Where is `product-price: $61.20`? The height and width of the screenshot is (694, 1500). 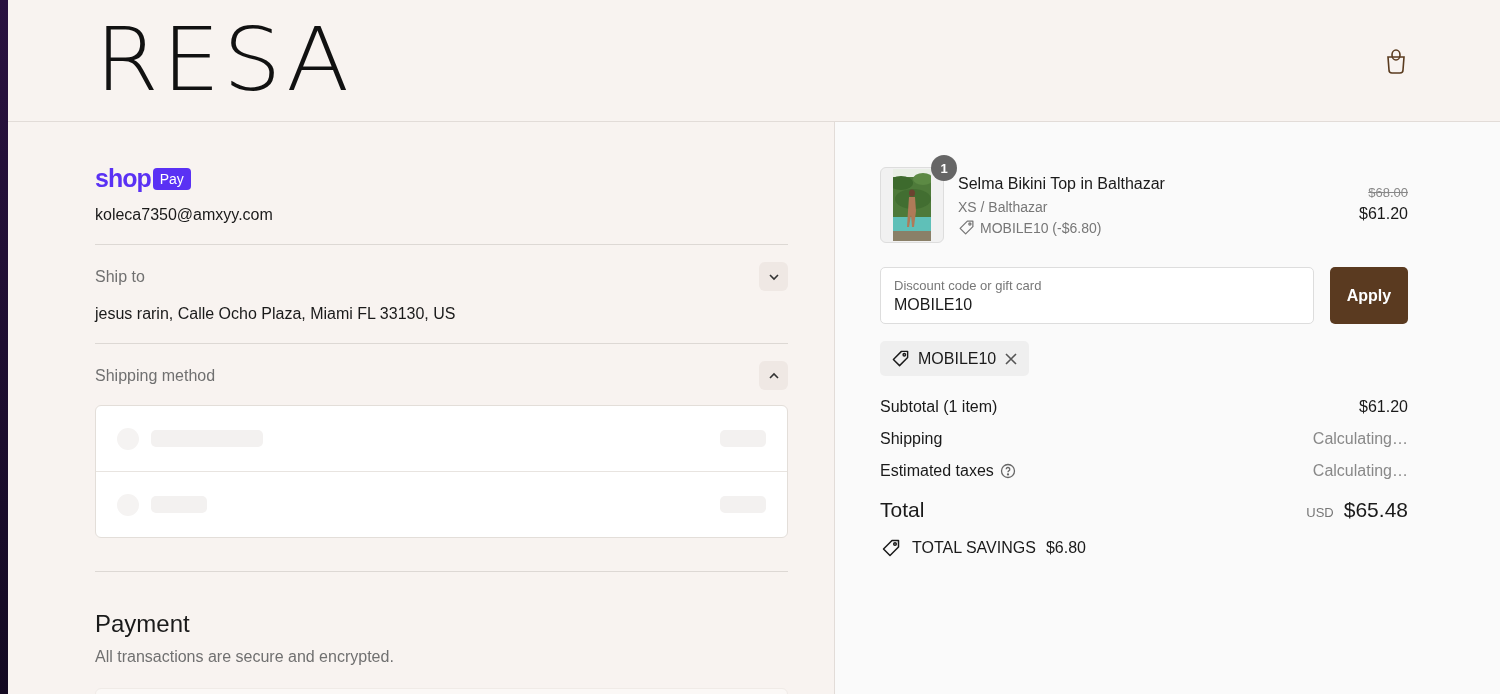 product-price: $61.20 is located at coordinates (1383, 214).